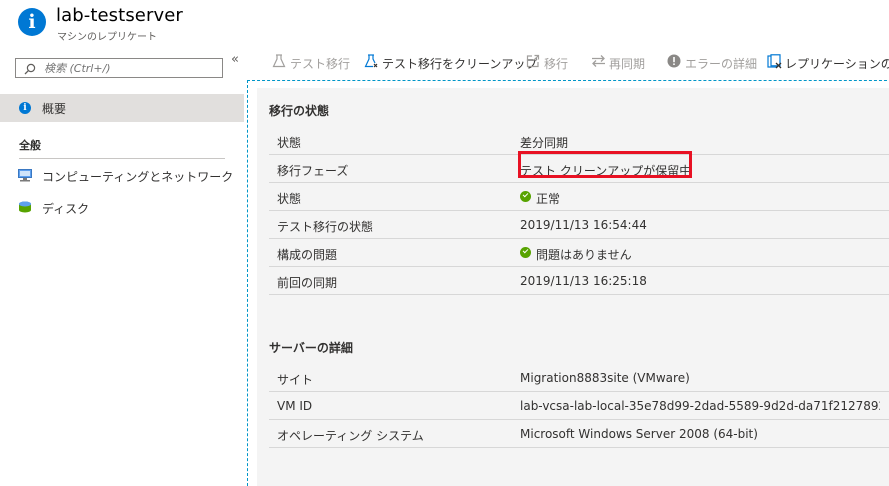 The width and height of the screenshot is (889, 486). Describe the element at coordinates (66, 209) in the screenshot. I see `sidebar-item-label: ディスク` at that location.